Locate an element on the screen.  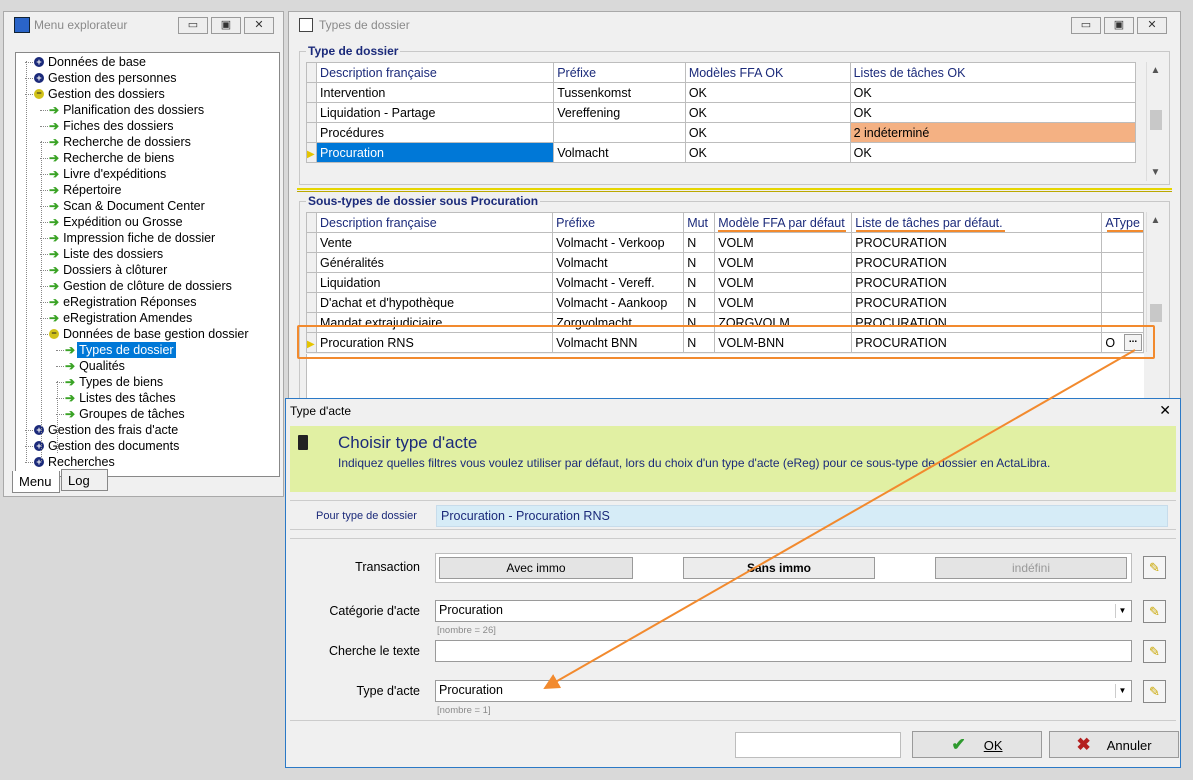
table-cell: Généralités is located at coordinates (434, 262).